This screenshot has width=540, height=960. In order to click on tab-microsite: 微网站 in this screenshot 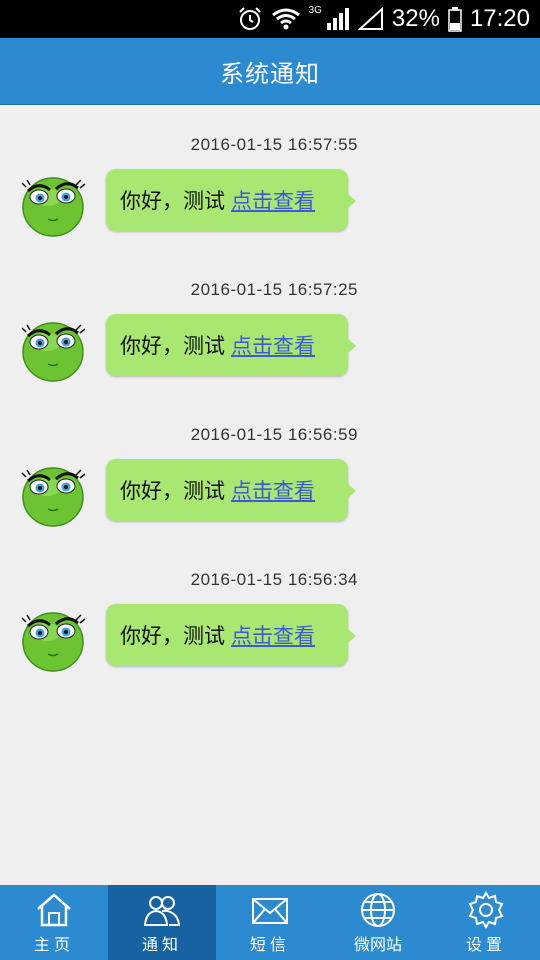, I will do `click(378, 922)`.